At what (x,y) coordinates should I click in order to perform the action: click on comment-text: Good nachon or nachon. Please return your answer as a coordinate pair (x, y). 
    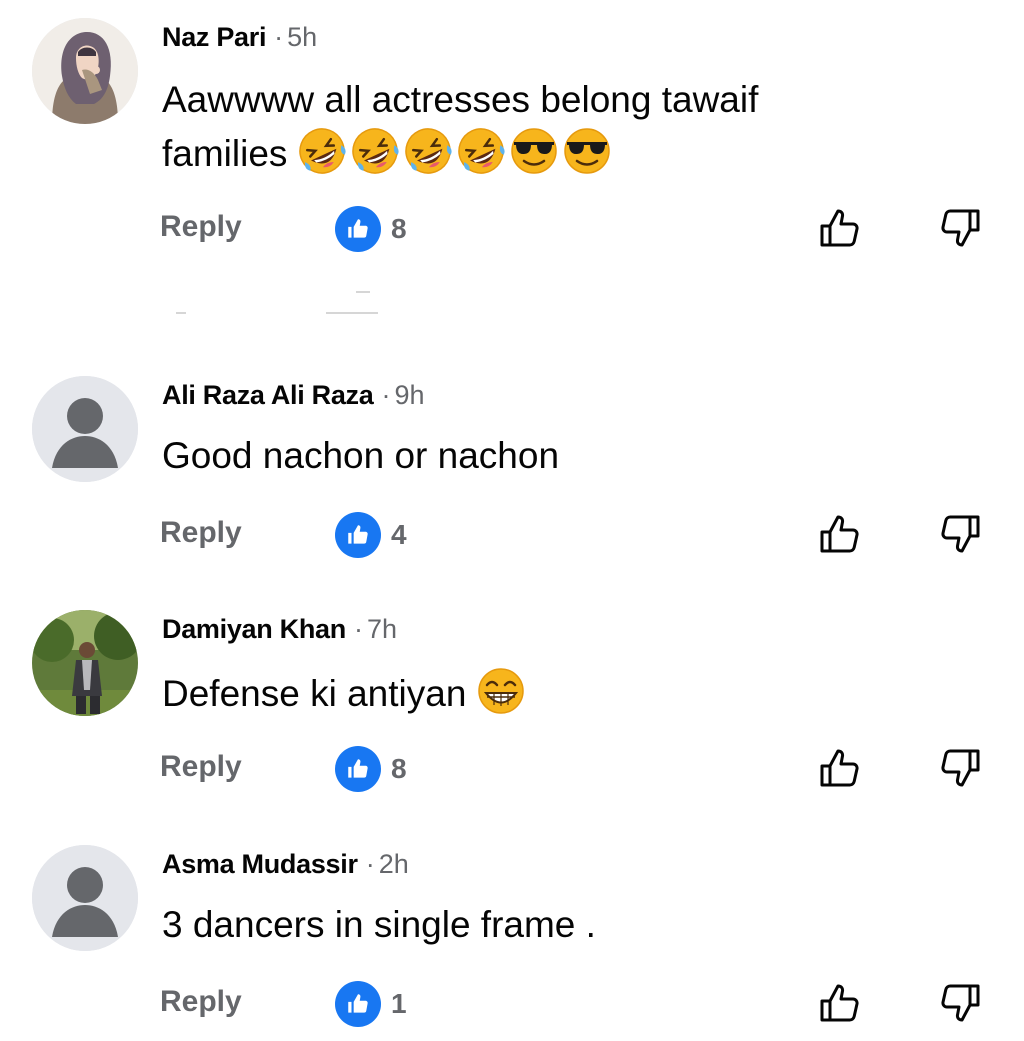
    Looking at the image, I should click on (361, 455).